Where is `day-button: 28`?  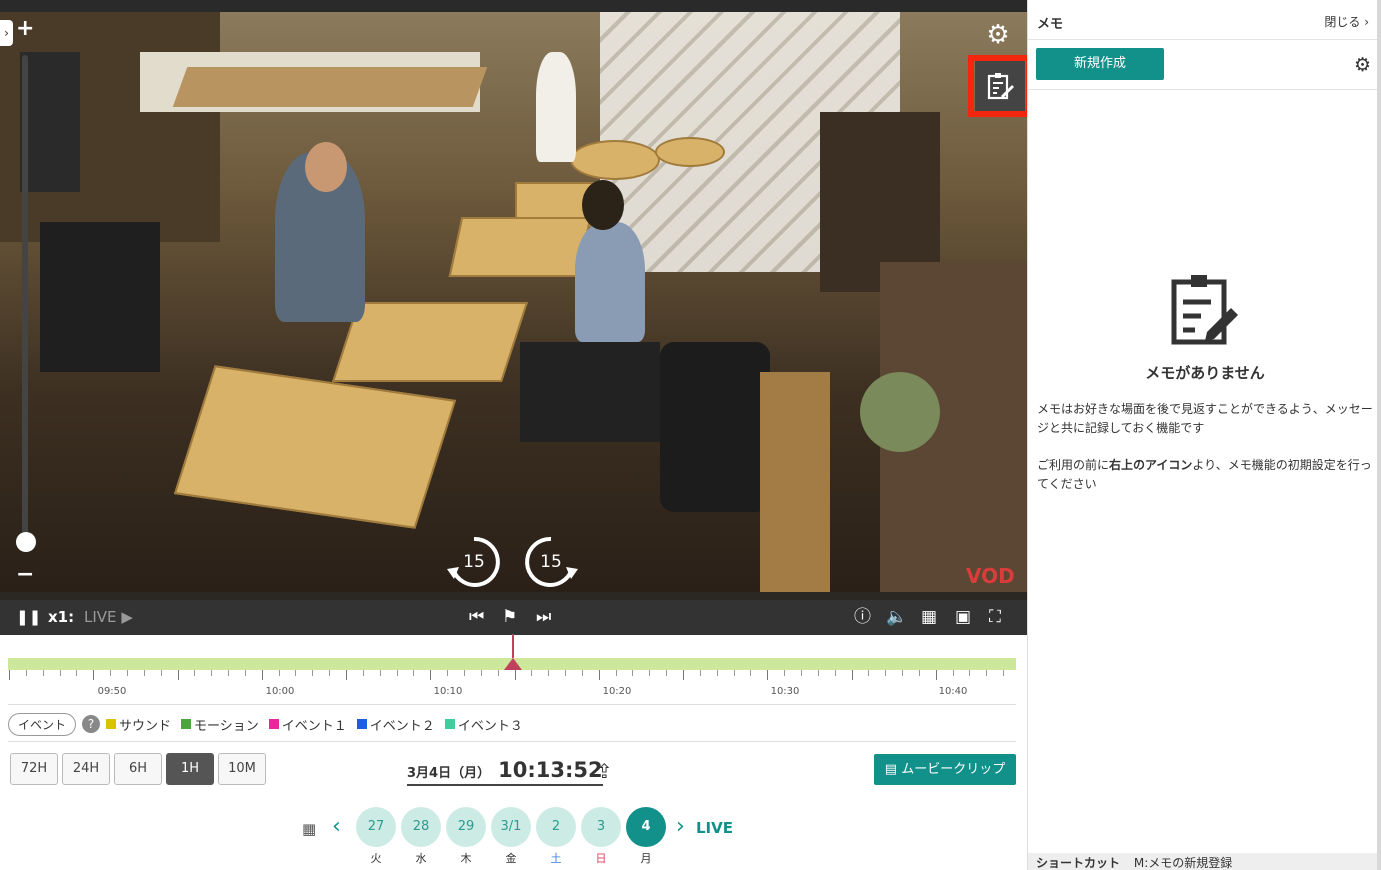 day-button: 28 is located at coordinates (421, 827).